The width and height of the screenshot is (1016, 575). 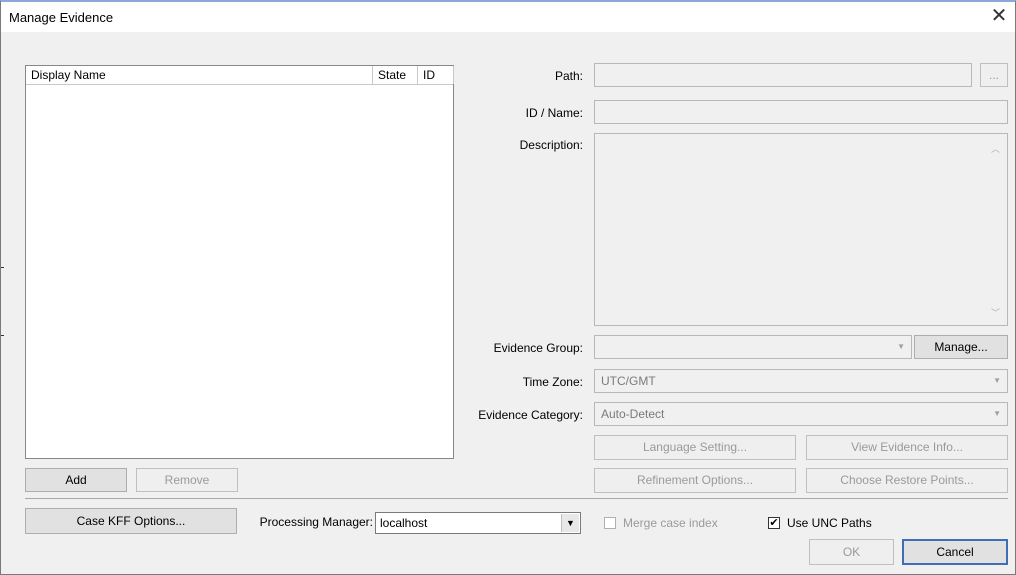 I want to click on id-name-field, so click(x=801, y=112).